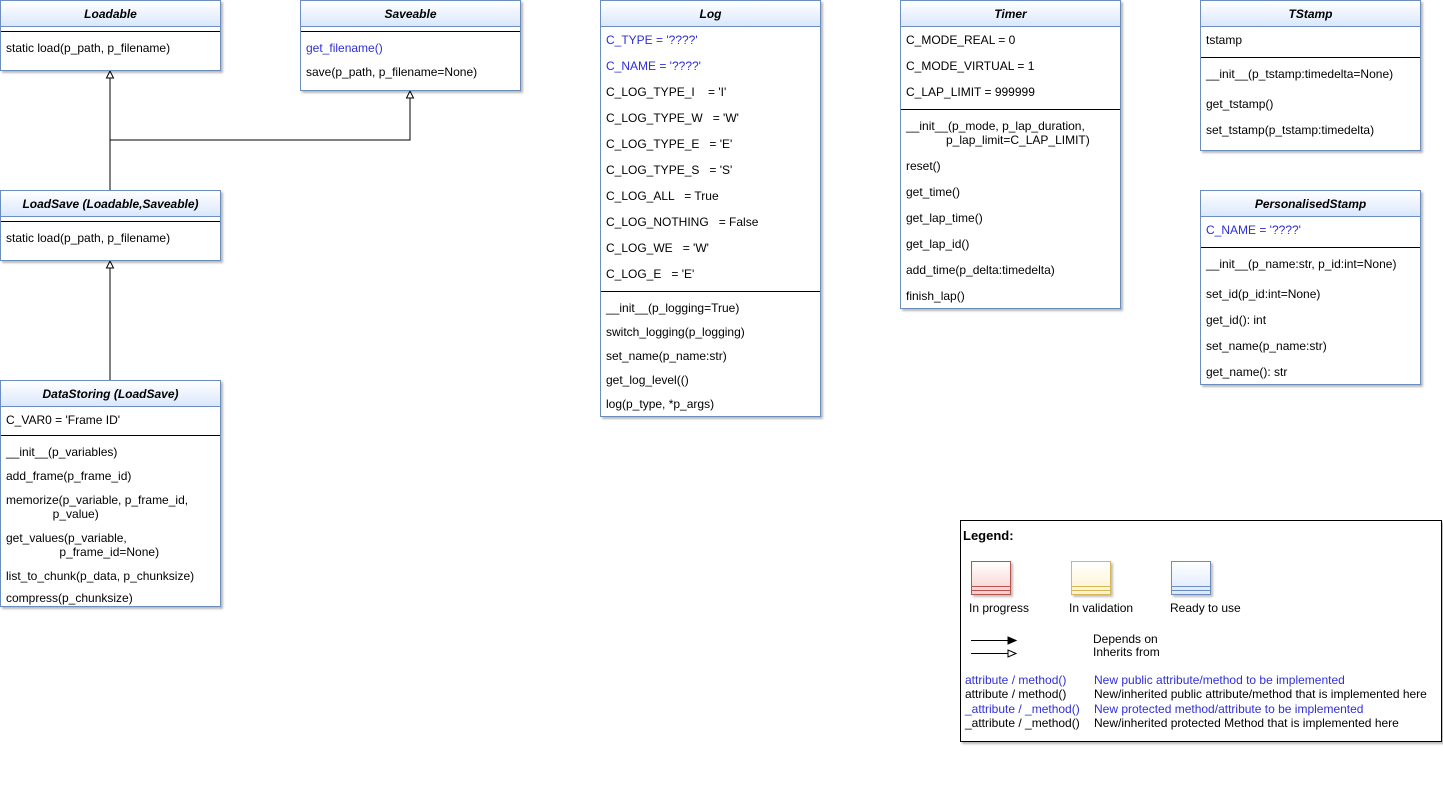 Image resolution: width=1443 pixels, height=804 pixels. I want to click on method: get_lap_time(), so click(944, 218).